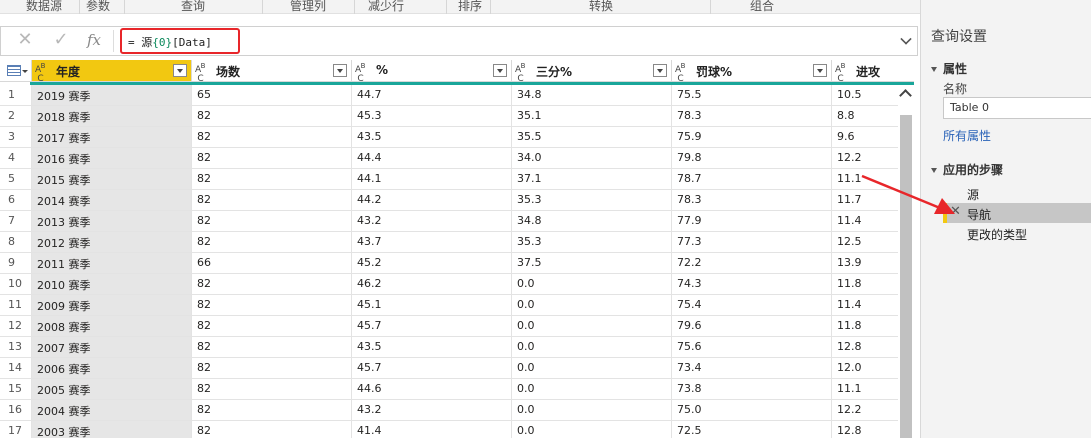  I want to click on step-navigation: ✕ 导航, so click(1017, 213).